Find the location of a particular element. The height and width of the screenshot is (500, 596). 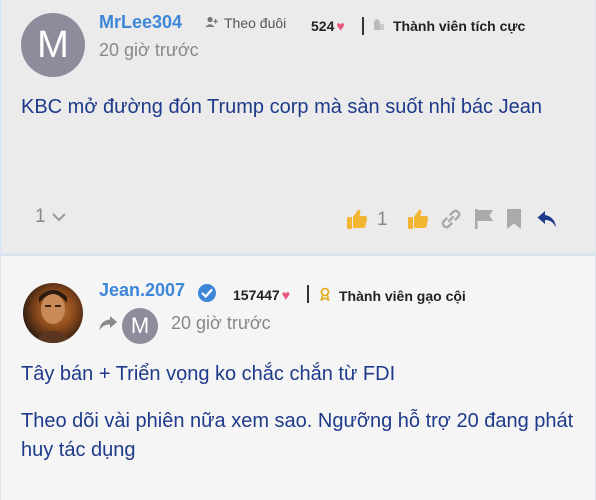

share-arrow-icon is located at coordinates (108, 325).